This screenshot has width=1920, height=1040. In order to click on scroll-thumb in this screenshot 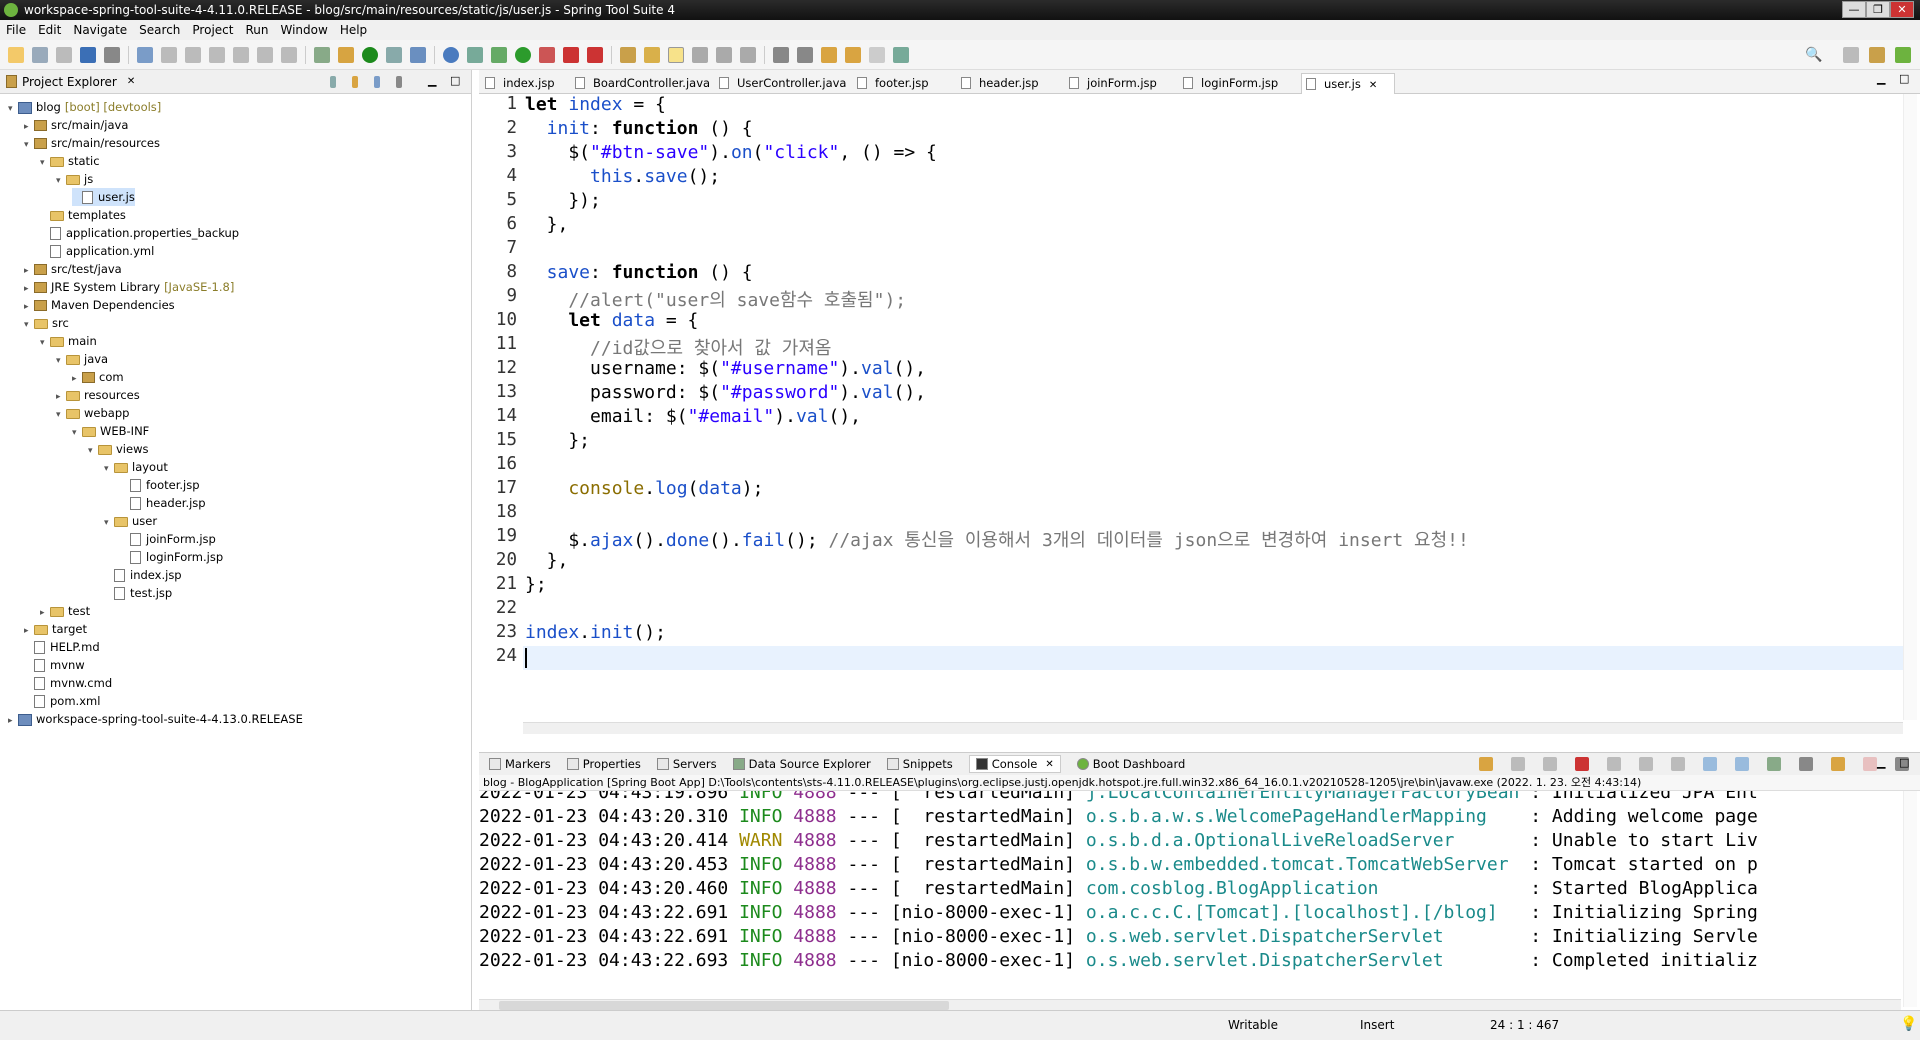, I will do `click(724, 1005)`.